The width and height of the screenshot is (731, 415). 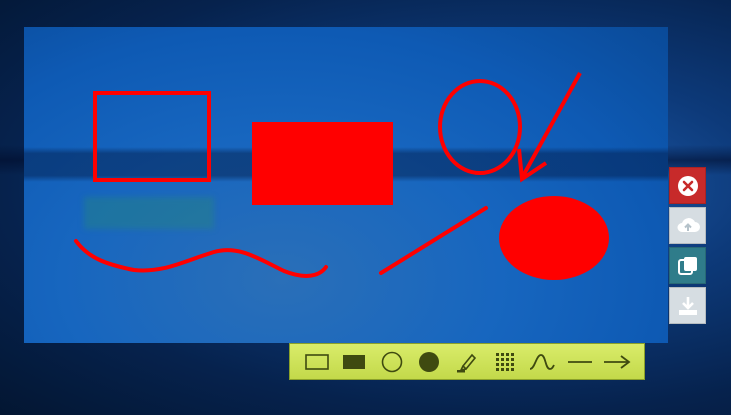 I want to click on tool-pixelate, so click(x=505, y=362).